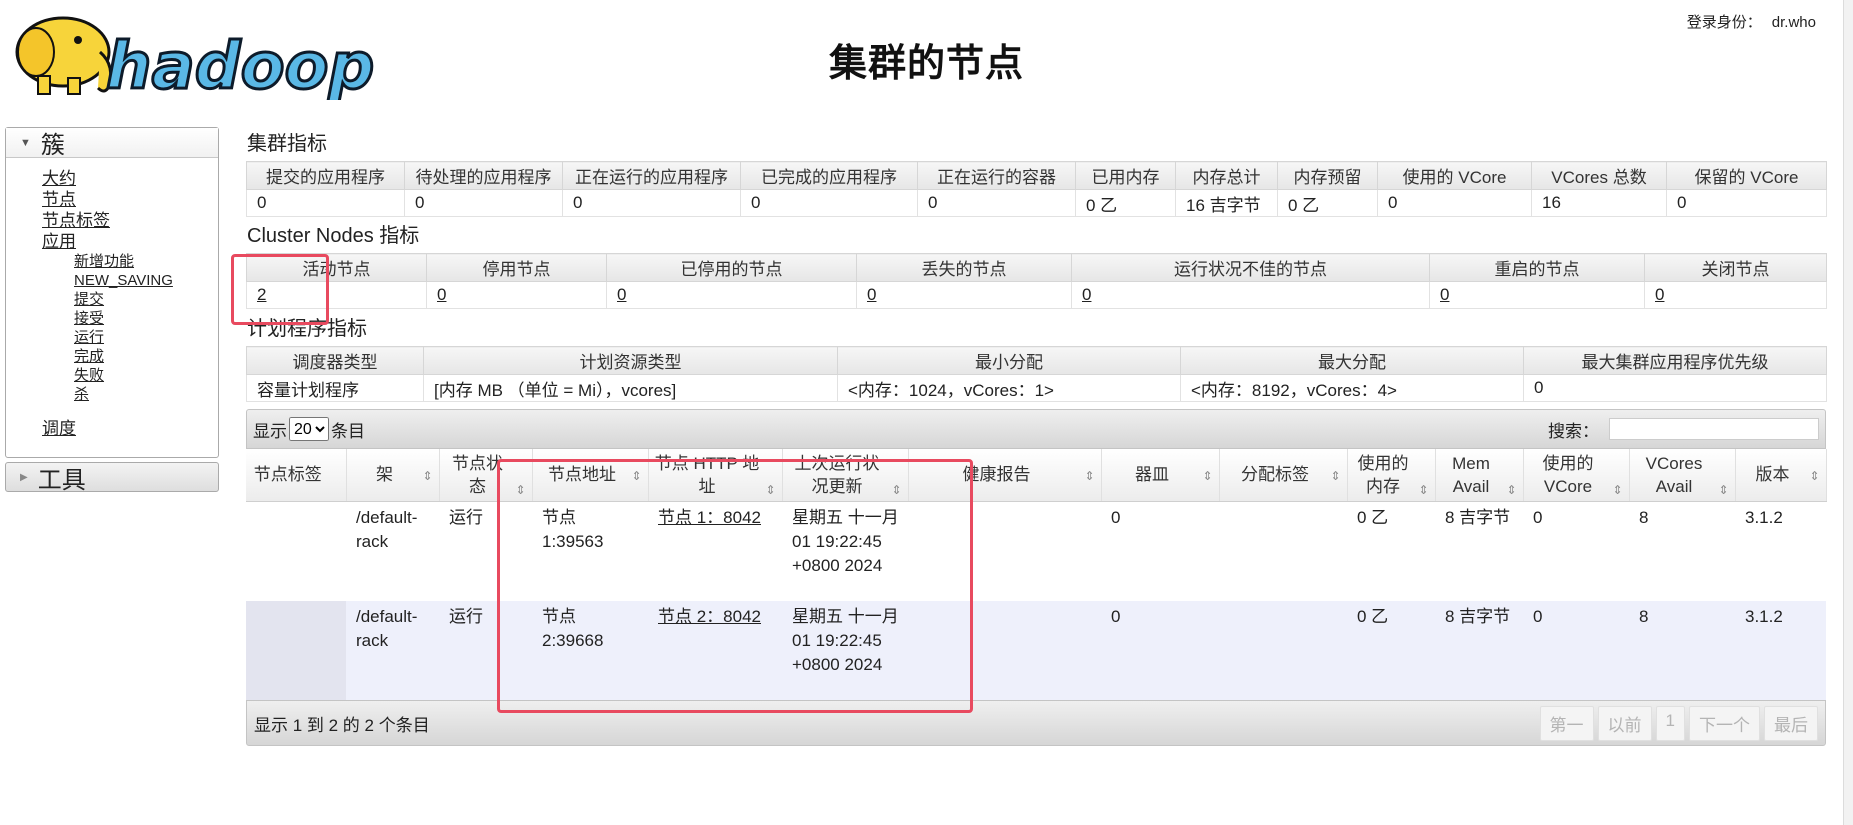 The width and height of the screenshot is (1853, 825). What do you see at coordinates (296, 475) in the screenshot?
I see `col-node-labels: 节点标签` at bounding box center [296, 475].